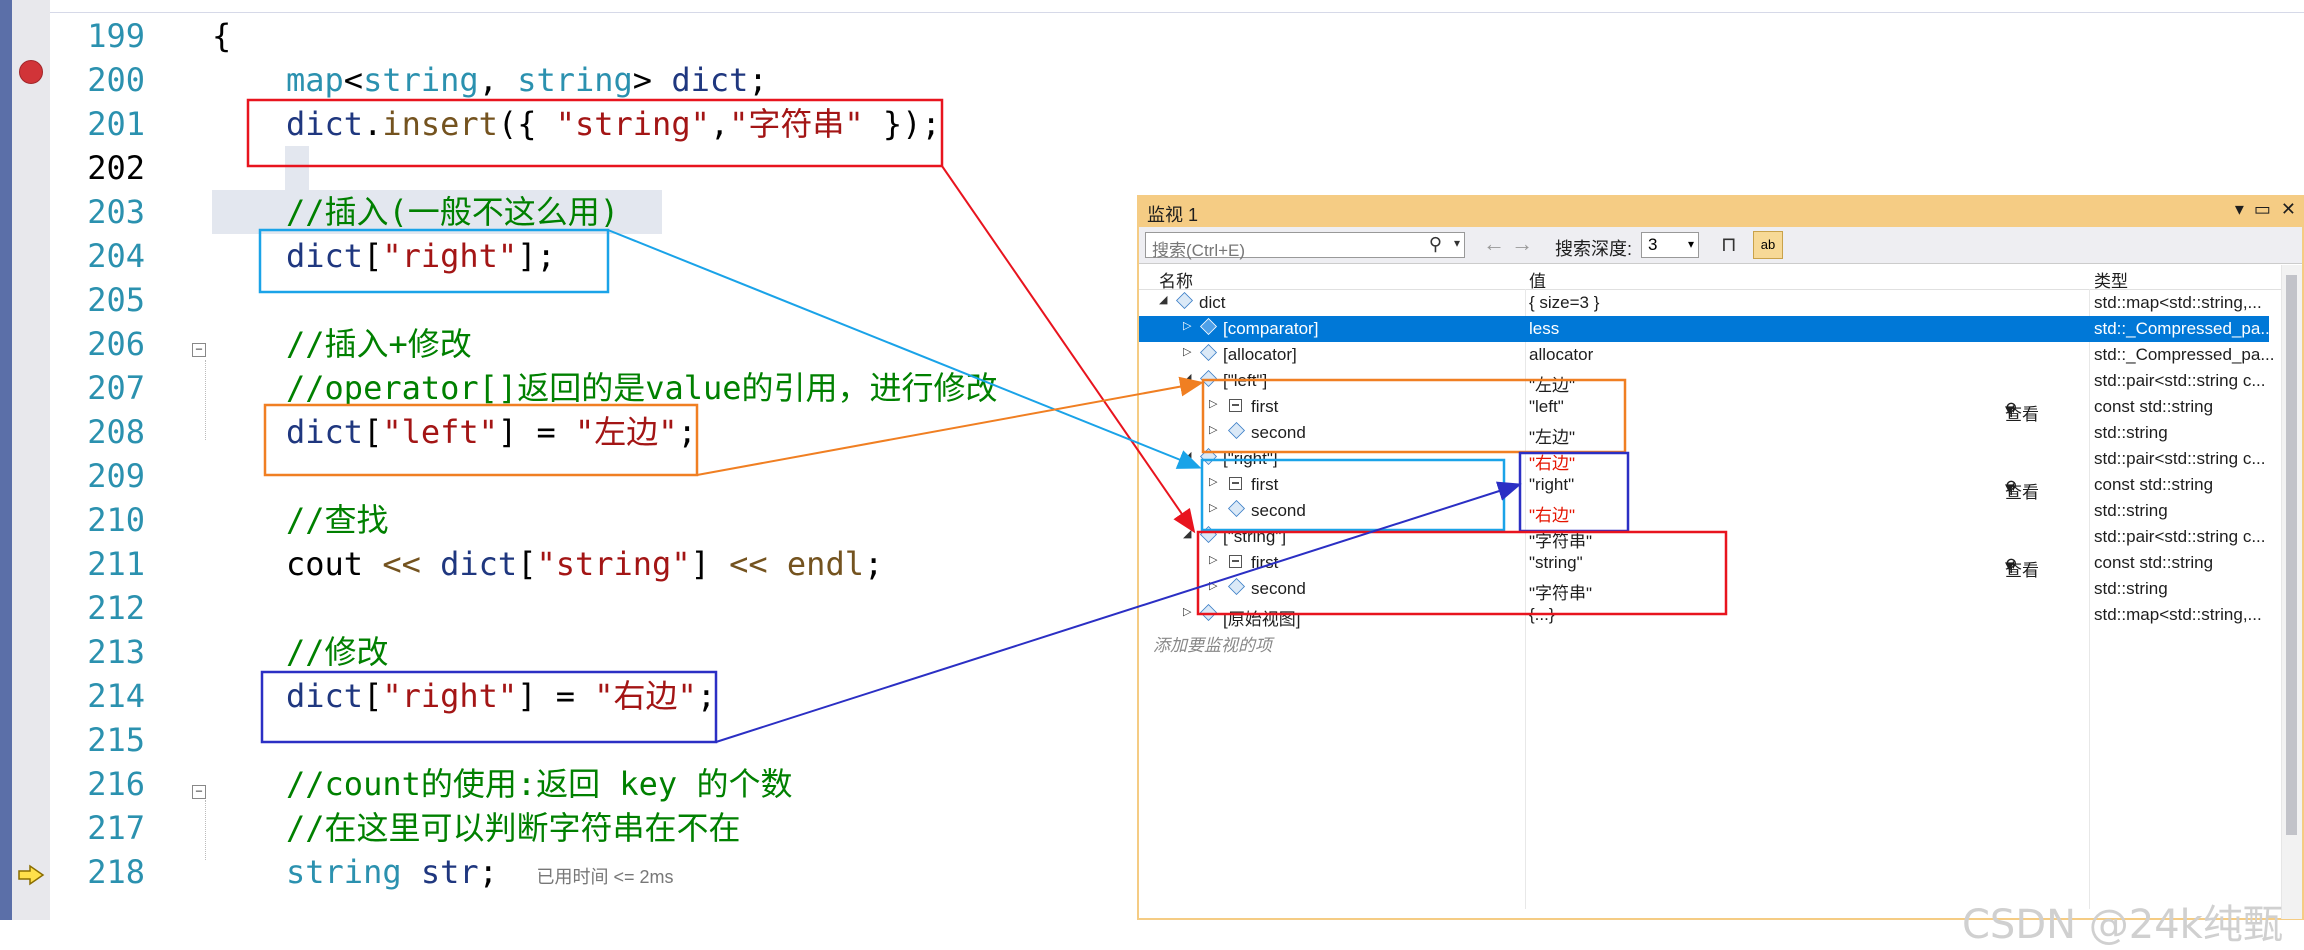 Image resolution: width=2304 pixels, height=950 pixels. Describe the element at coordinates (489, 707) in the screenshot. I see `annotation-box-modify` at that location.